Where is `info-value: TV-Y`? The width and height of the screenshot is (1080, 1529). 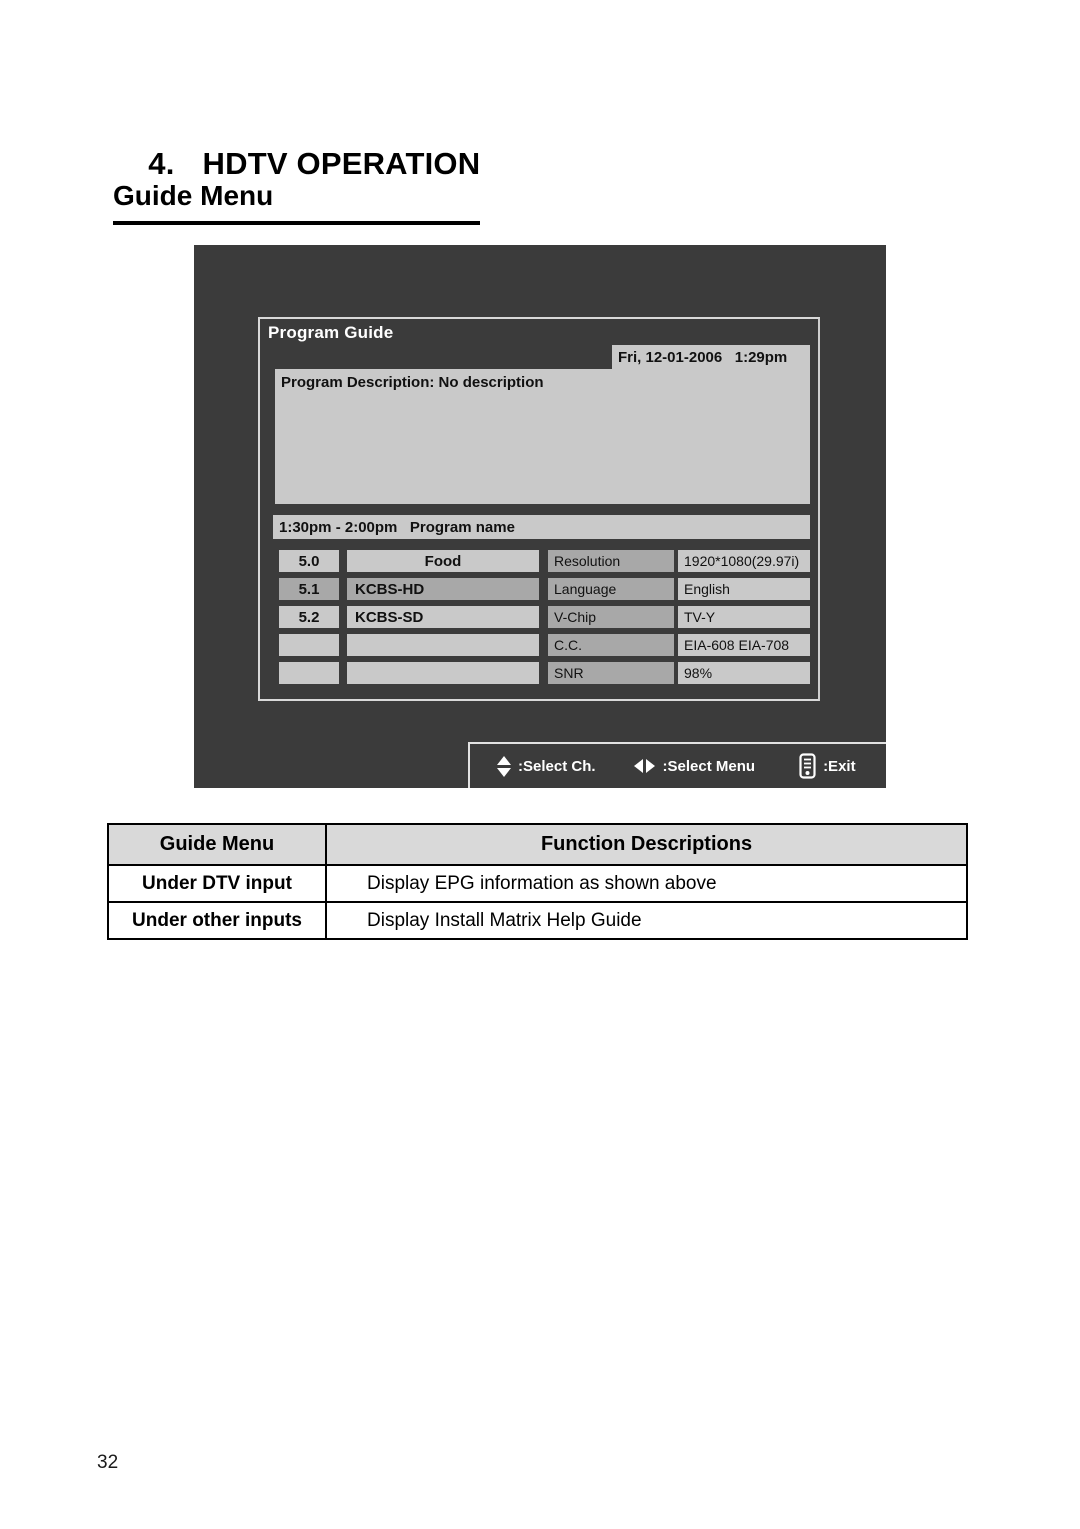 info-value: TV-Y is located at coordinates (744, 617).